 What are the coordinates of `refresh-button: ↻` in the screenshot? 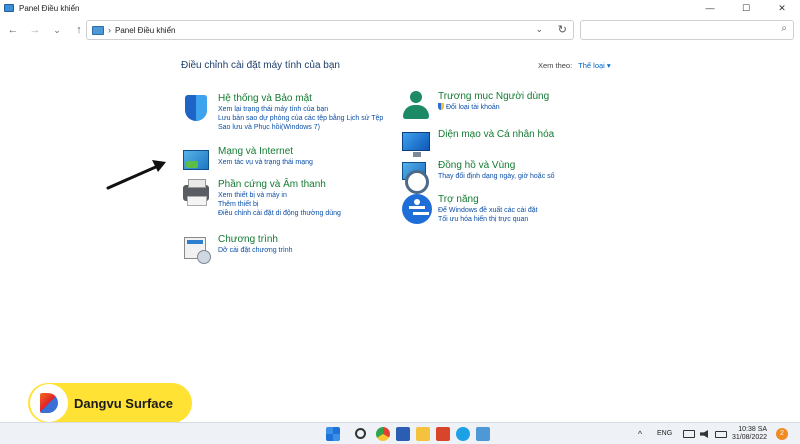 It's located at (562, 29).